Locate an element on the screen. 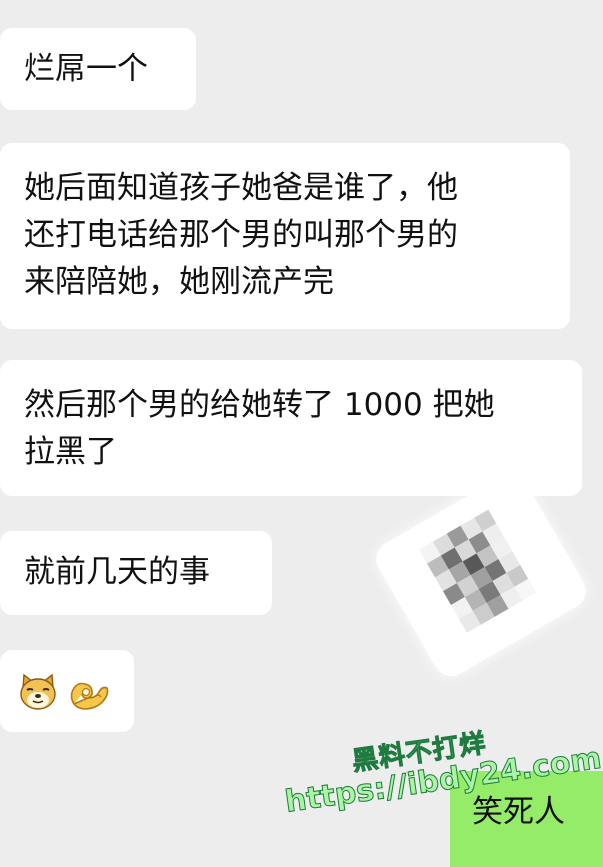 This screenshot has width=603, height=867. message-text: 来陪陪她，她刚流产完 is located at coordinates (179, 282).